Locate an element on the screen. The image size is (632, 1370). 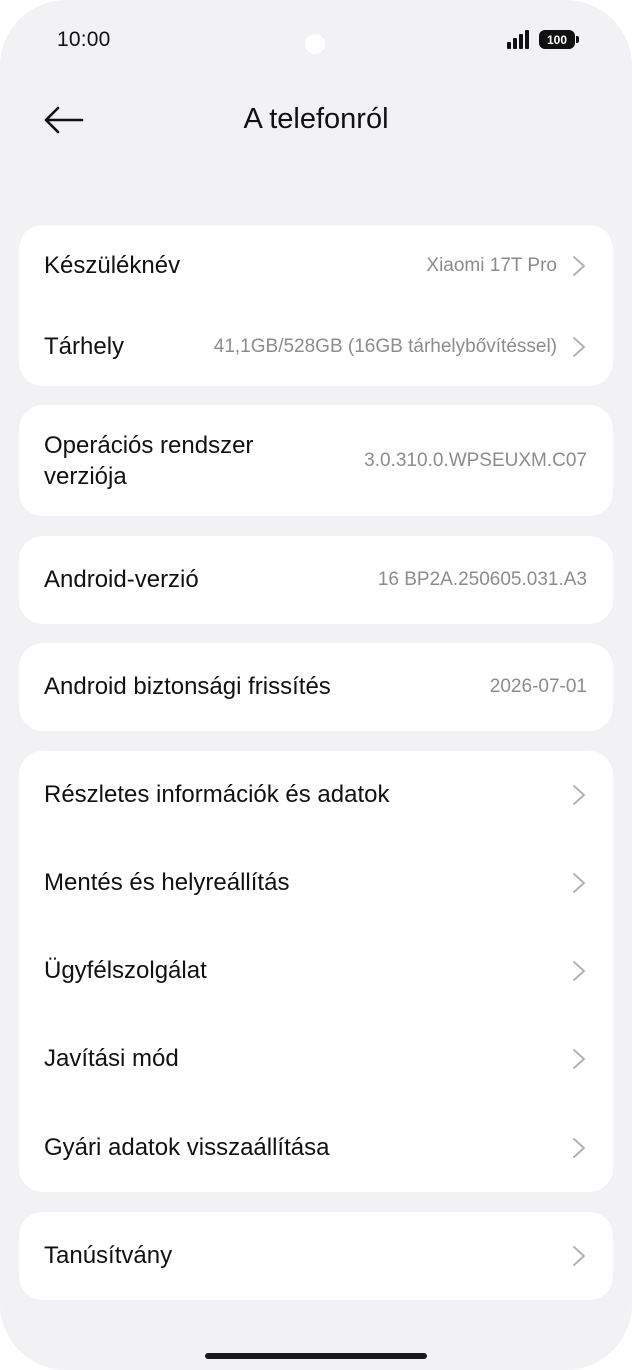
page-title: A telefonról is located at coordinates (316, 119).